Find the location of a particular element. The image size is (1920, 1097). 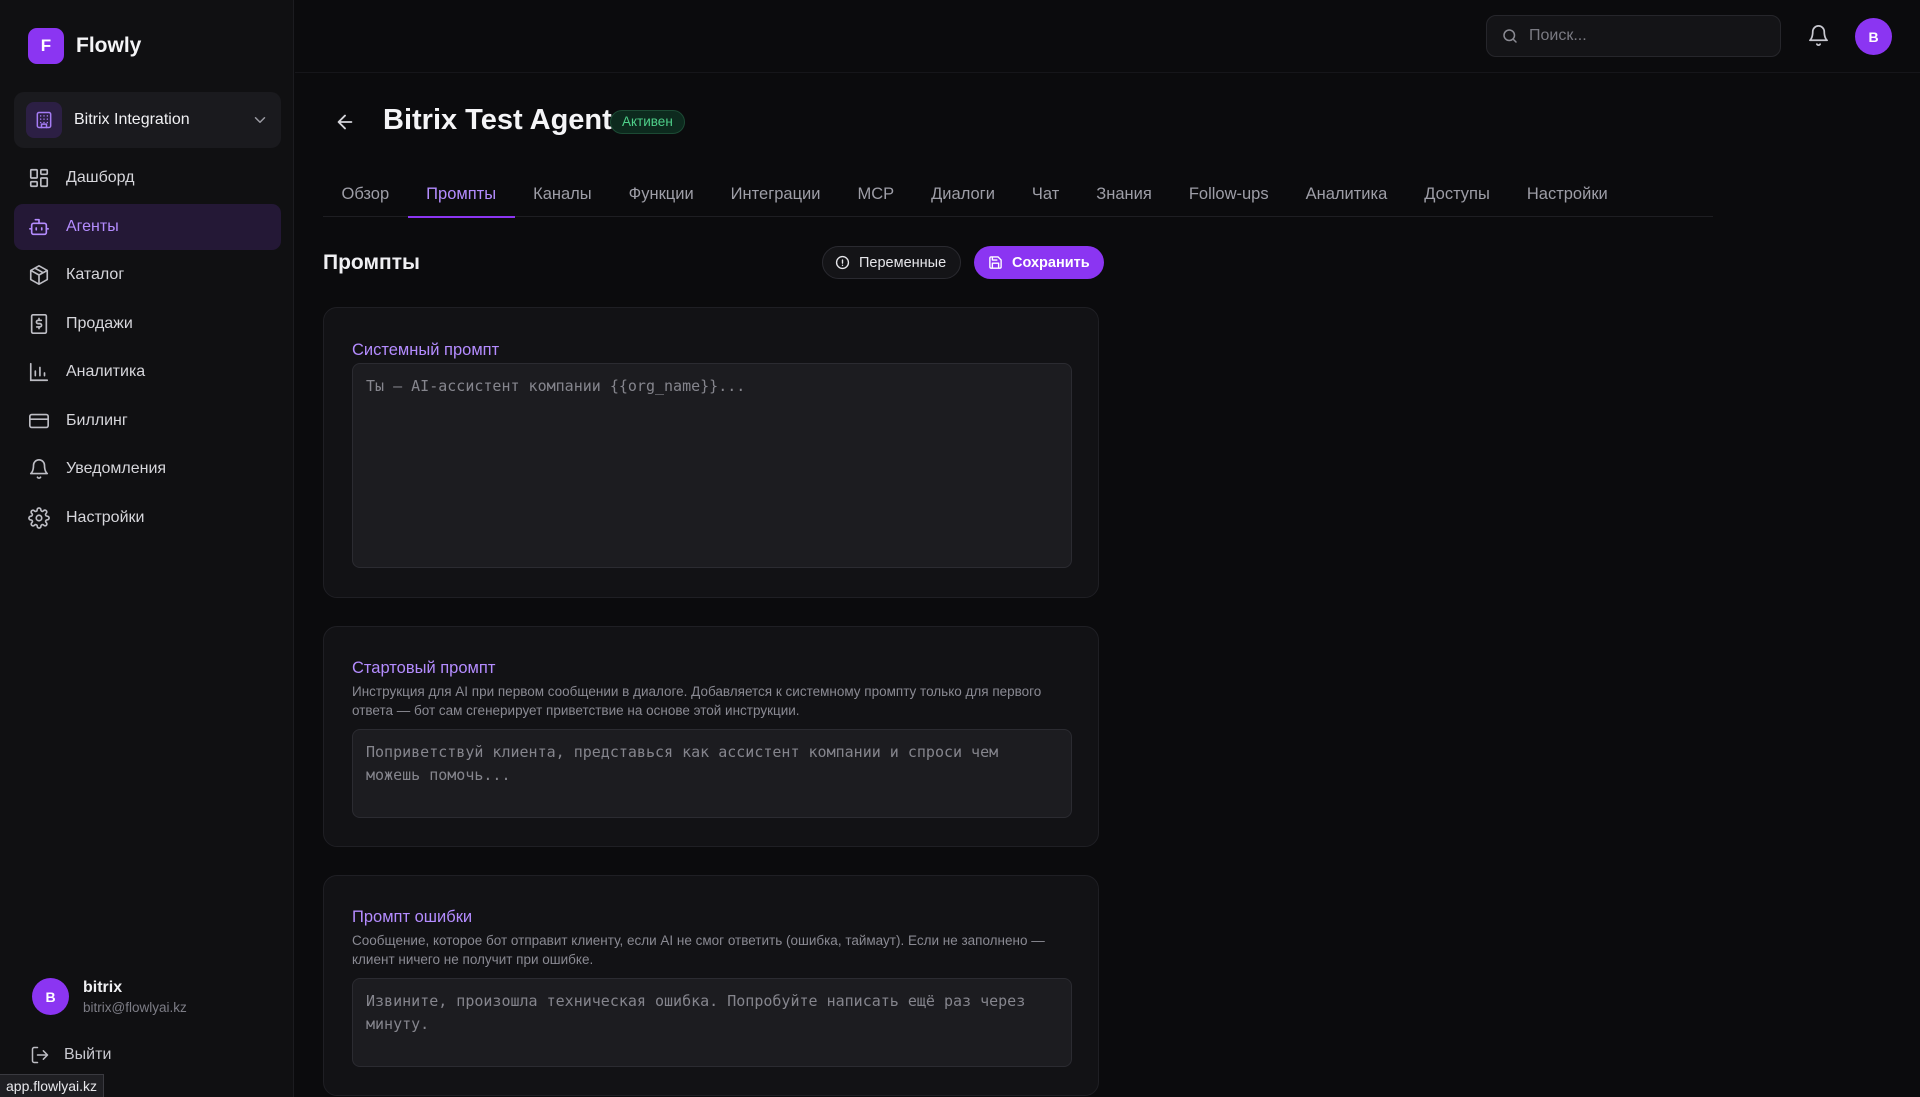

bot-icon is located at coordinates (39, 227).